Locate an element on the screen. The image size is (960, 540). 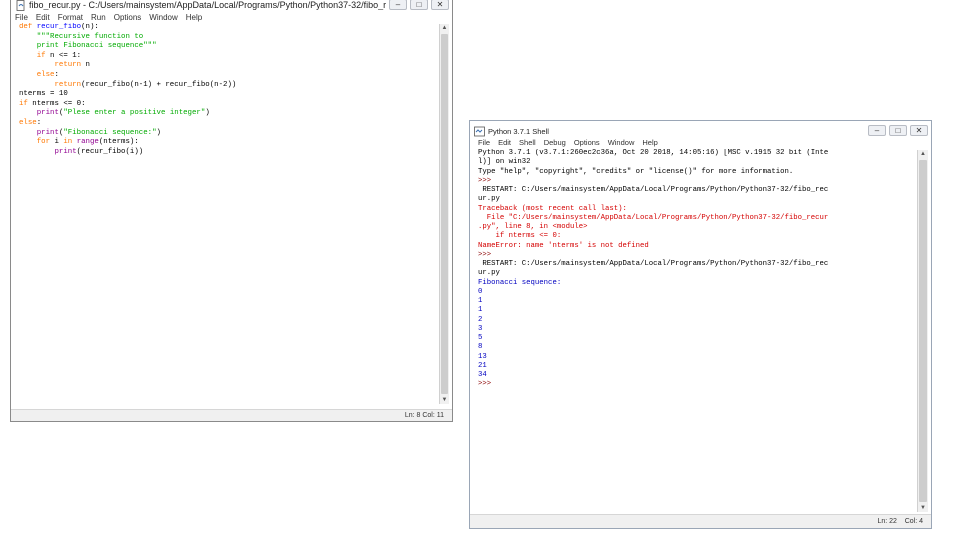
code-line: print("Fibonacci sequence:") is located at coordinates (228, 134).